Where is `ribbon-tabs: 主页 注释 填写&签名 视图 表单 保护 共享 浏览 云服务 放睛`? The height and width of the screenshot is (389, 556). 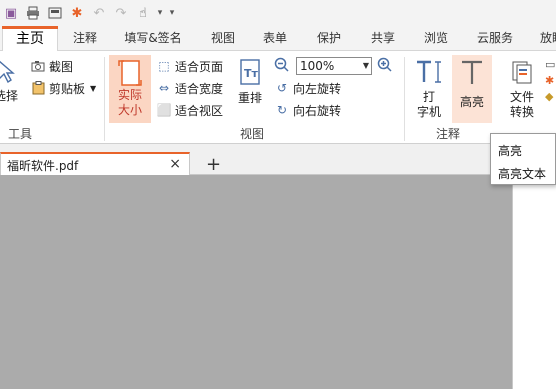 ribbon-tabs: 主页 注释 填写&签名 视图 表单 保护 共享 浏览 云服务 放睛 is located at coordinates (278, 39).